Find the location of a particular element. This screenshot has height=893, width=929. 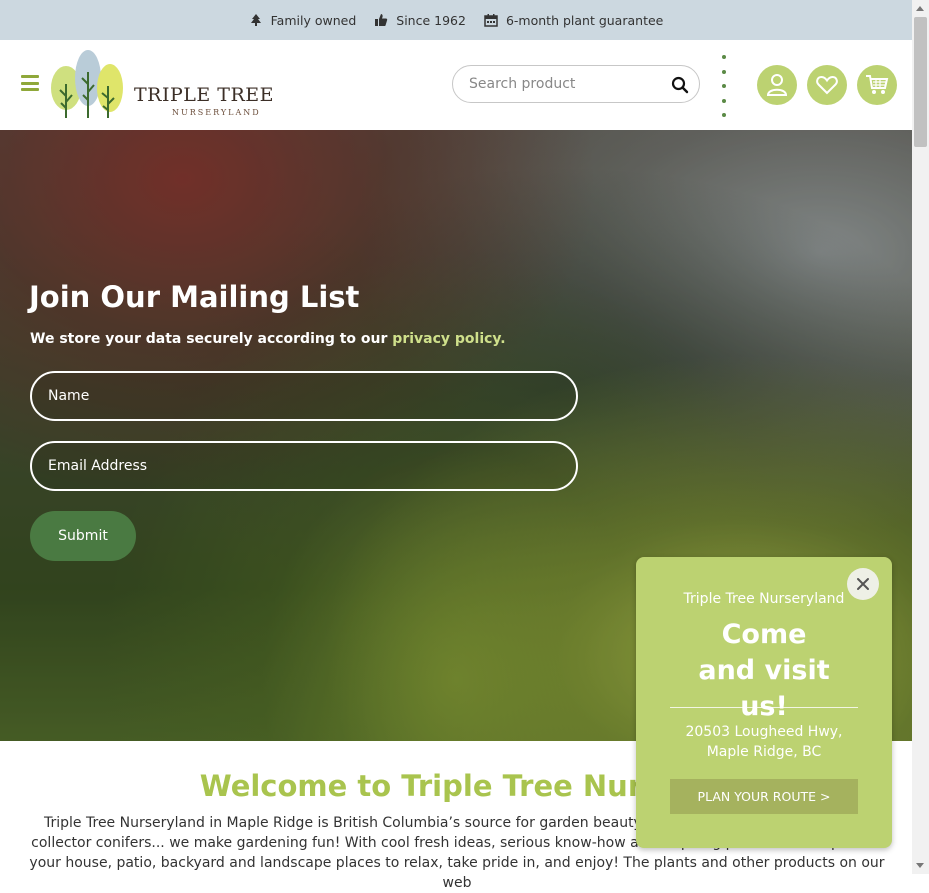

logo-subtitle: NURSERYLAND is located at coordinates (216, 112).